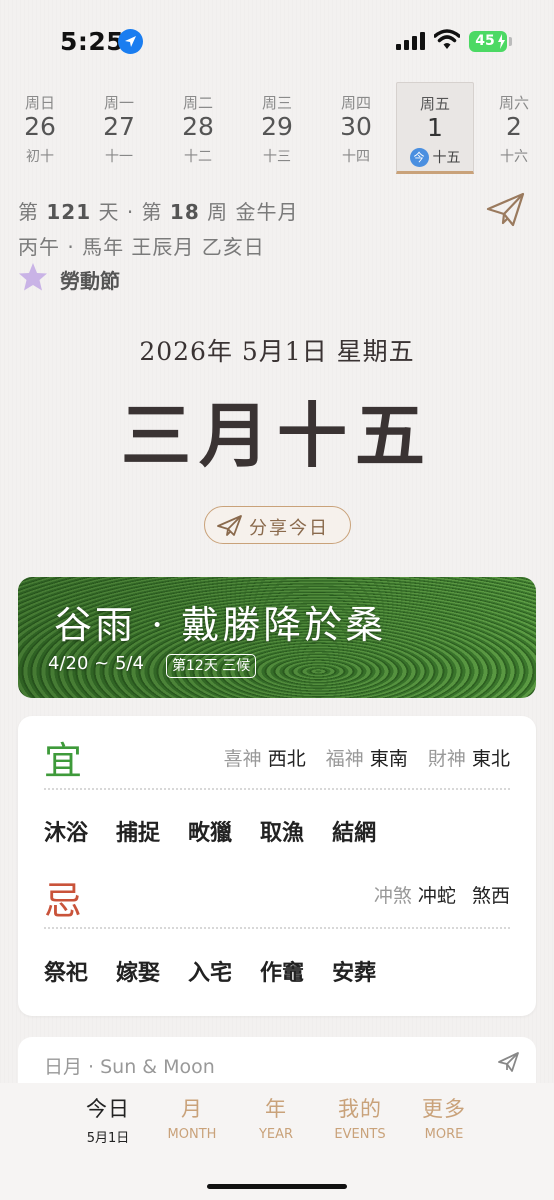 The height and width of the screenshot is (1200, 554). I want to click on yi-char: 宜, so click(63, 761).